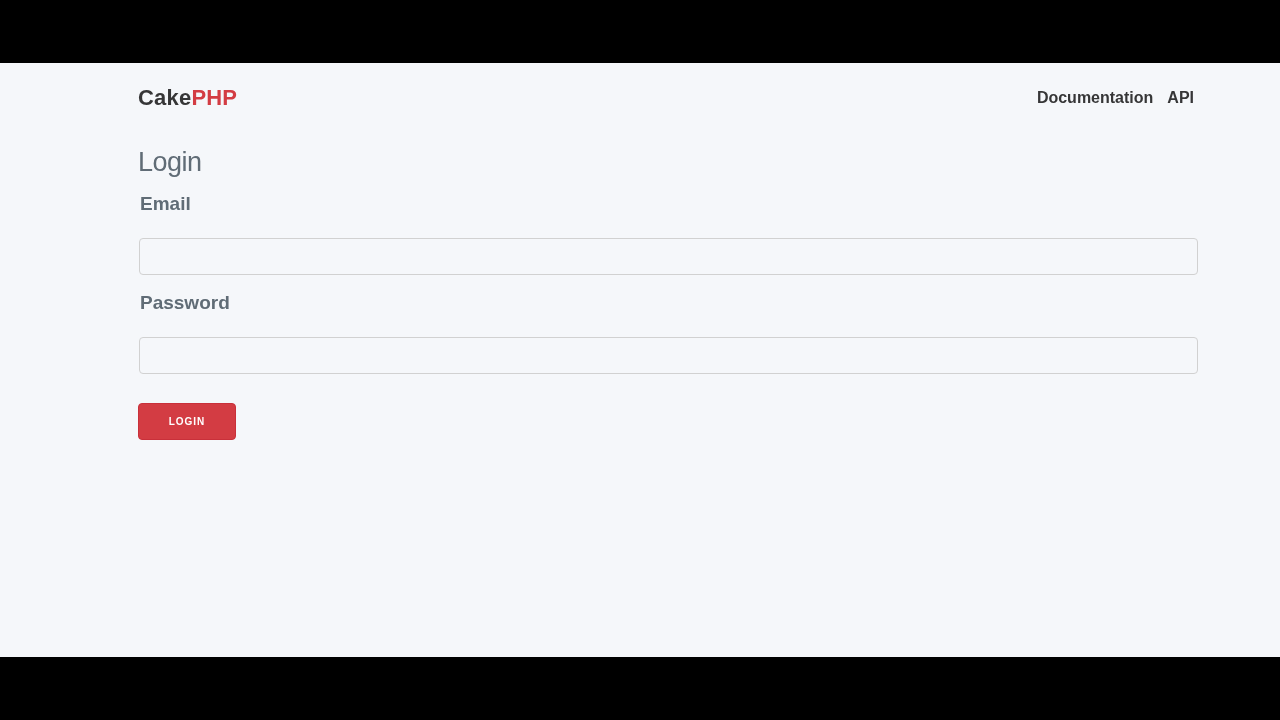 The height and width of the screenshot is (720, 1280). Describe the element at coordinates (188, 98) in the screenshot. I see `logo: CakePHP` at that location.